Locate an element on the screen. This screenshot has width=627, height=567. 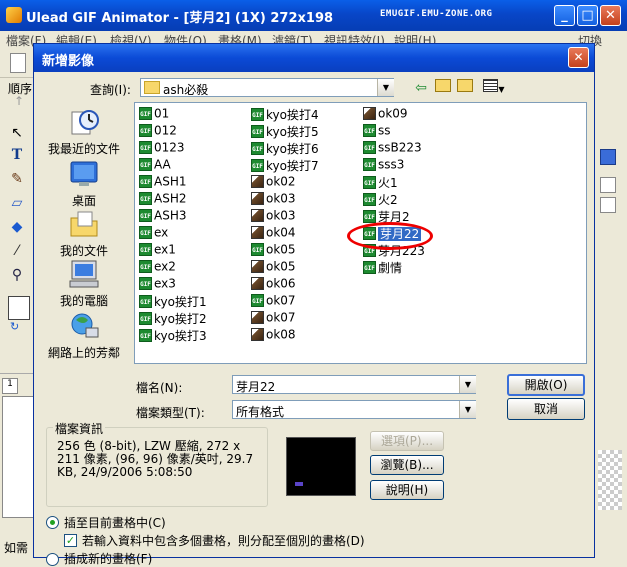
eyedropper-tool-icon: ⁄ is located at coordinates (17, 251).